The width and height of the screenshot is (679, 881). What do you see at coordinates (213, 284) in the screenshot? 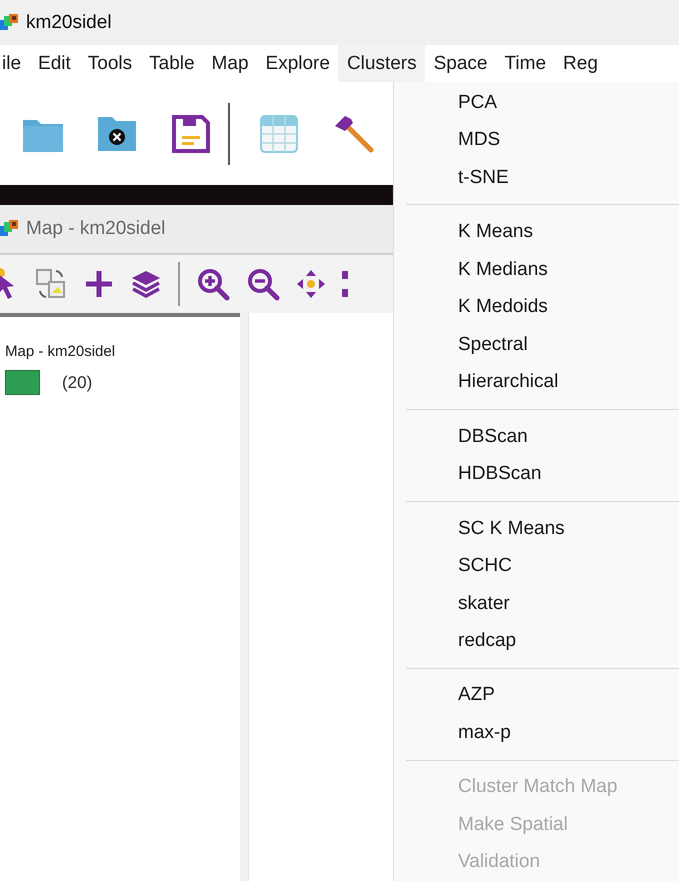
I see `zoom-in-icon` at bounding box center [213, 284].